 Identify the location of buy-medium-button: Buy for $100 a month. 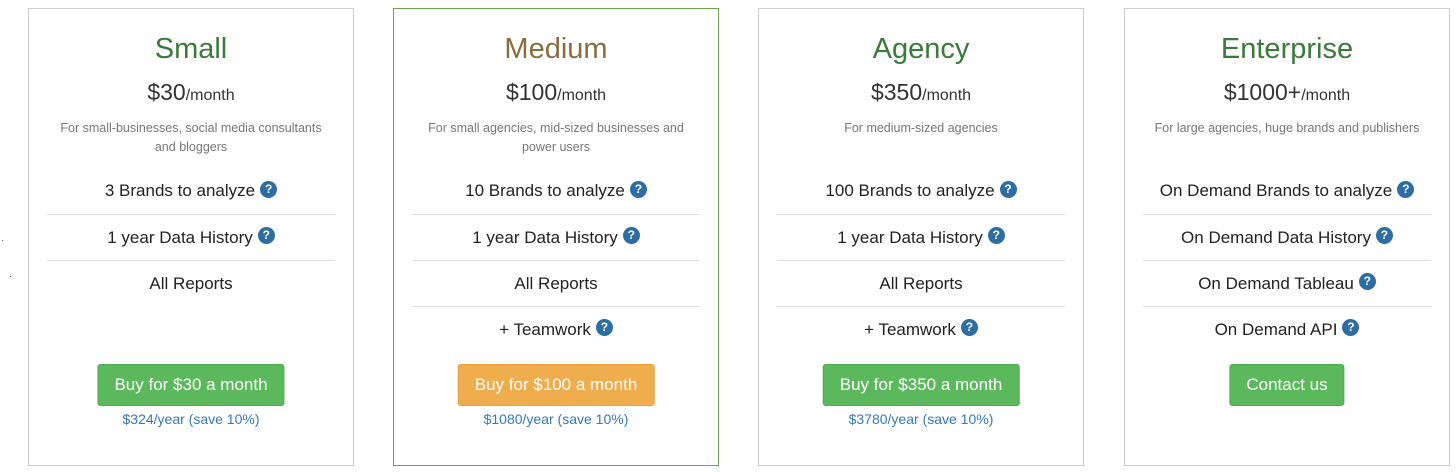
(556, 385).